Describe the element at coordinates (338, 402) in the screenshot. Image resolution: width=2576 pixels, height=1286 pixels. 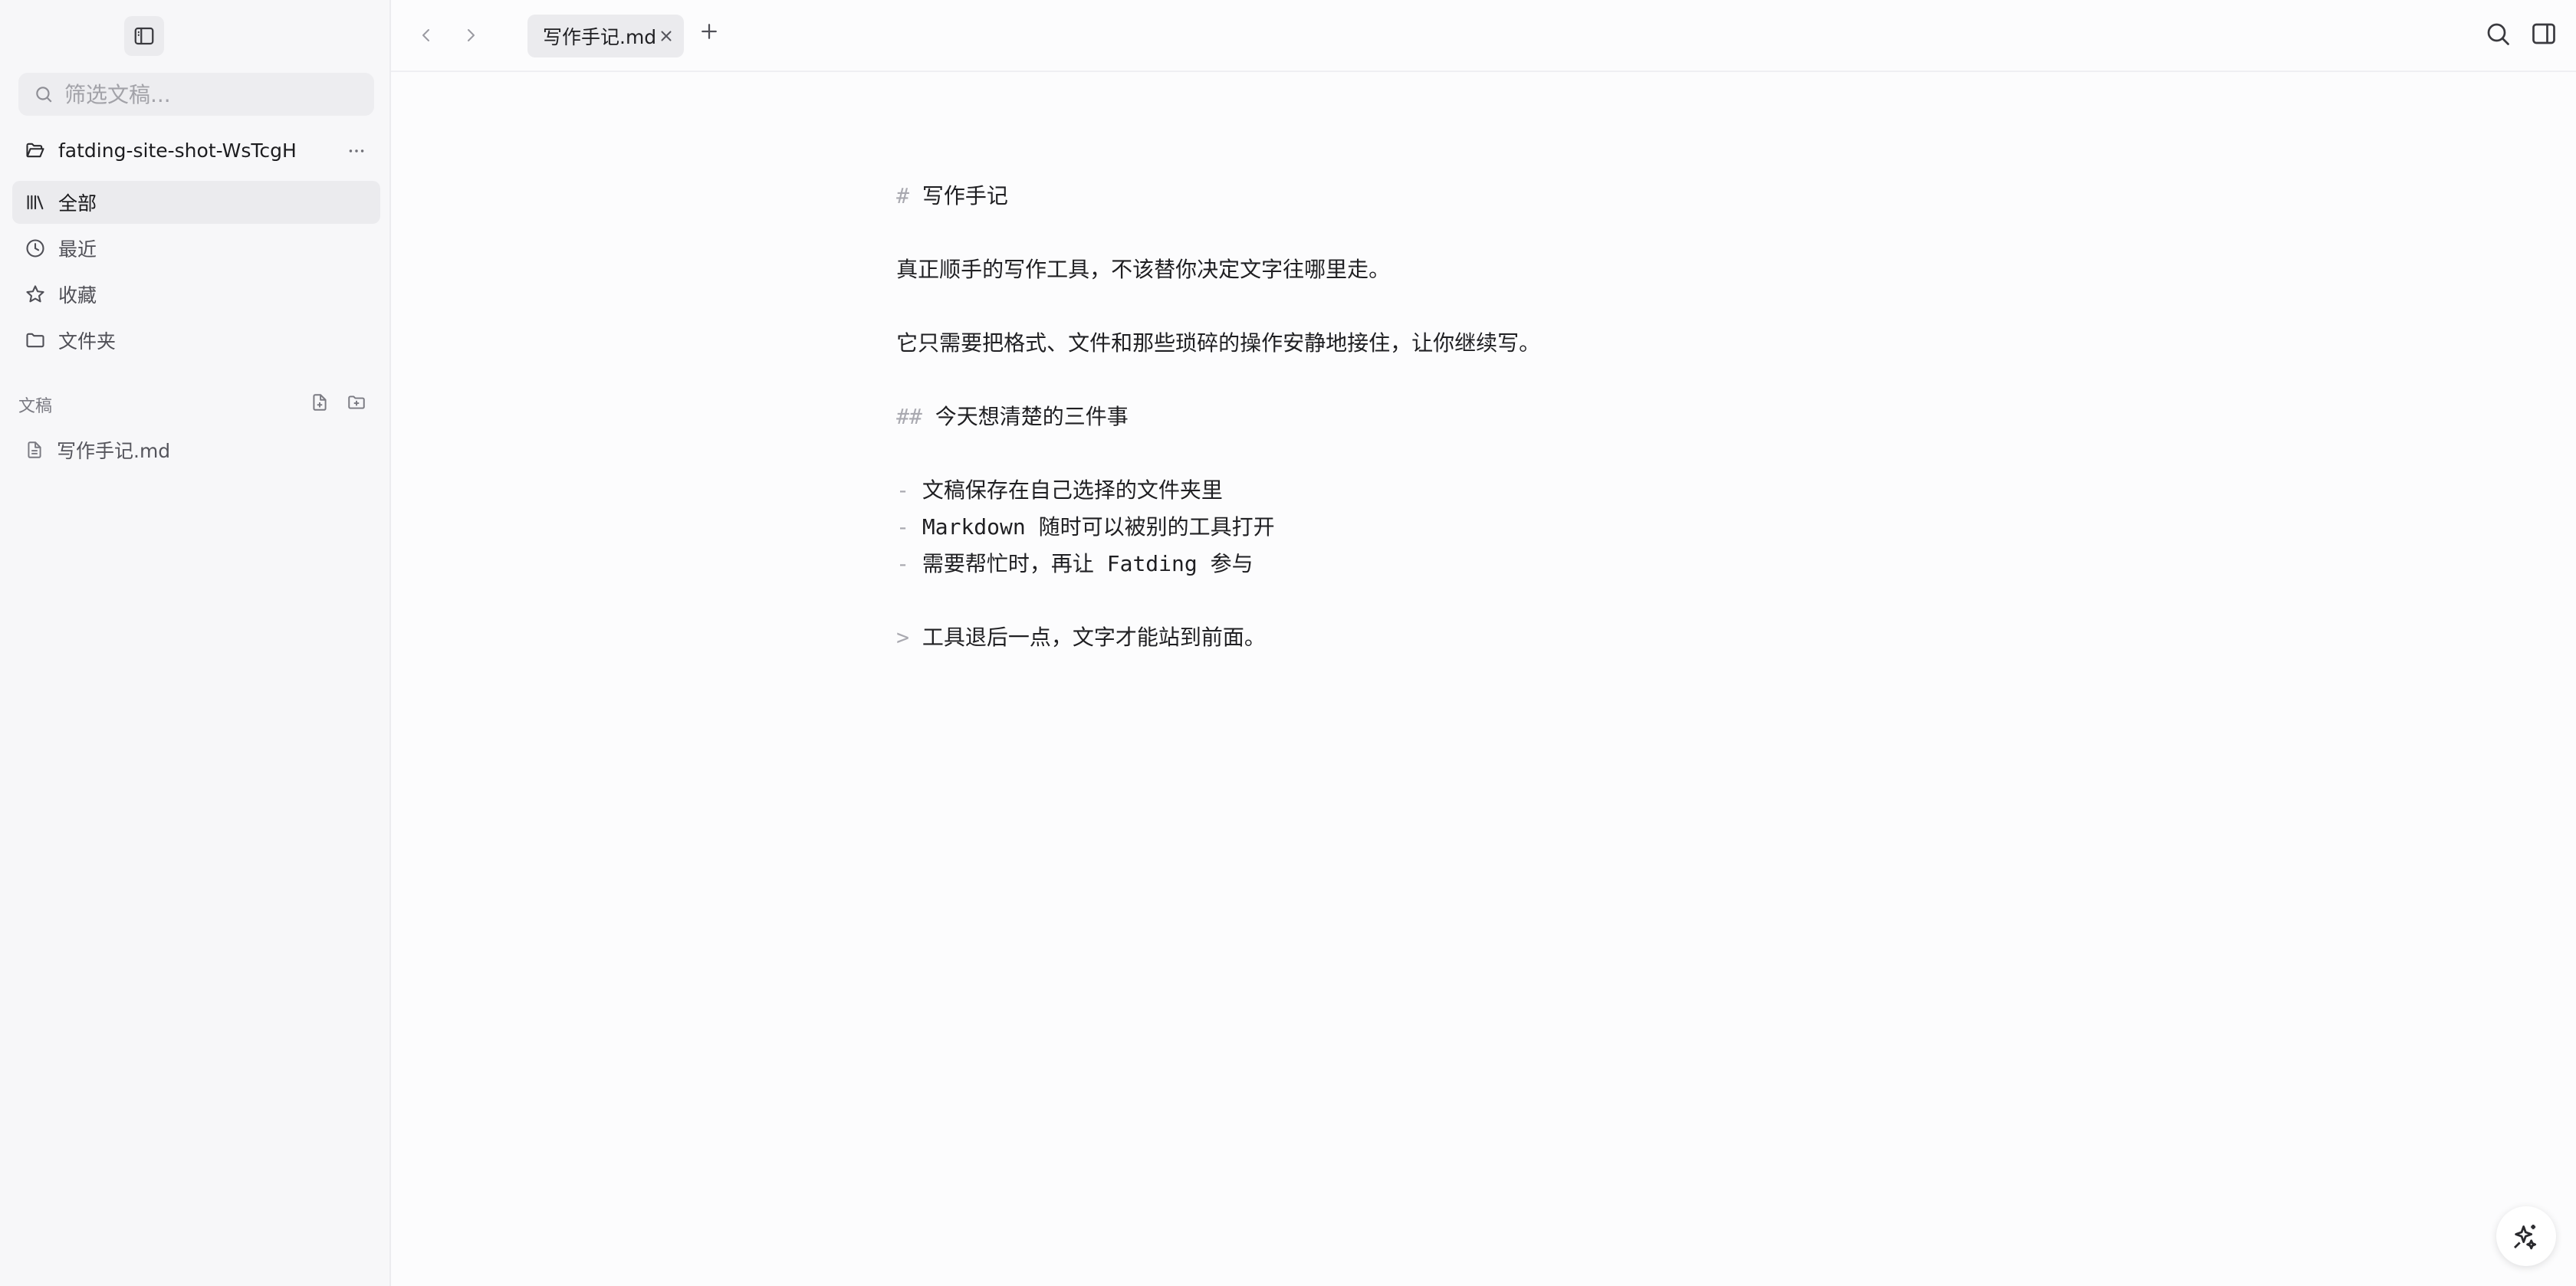
I see `section-actions` at that location.